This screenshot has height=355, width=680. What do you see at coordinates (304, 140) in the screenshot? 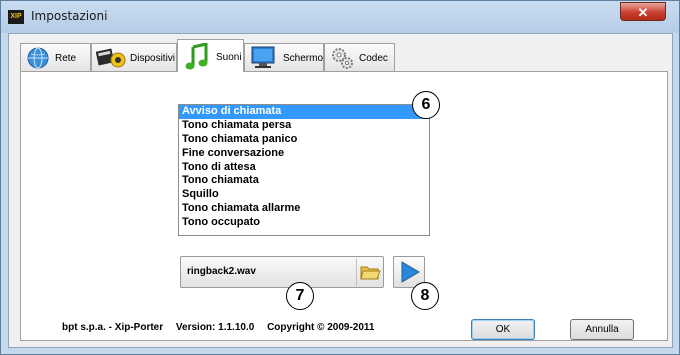
I see `list-item: Tono chiamata panico` at bounding box center [304, 140].